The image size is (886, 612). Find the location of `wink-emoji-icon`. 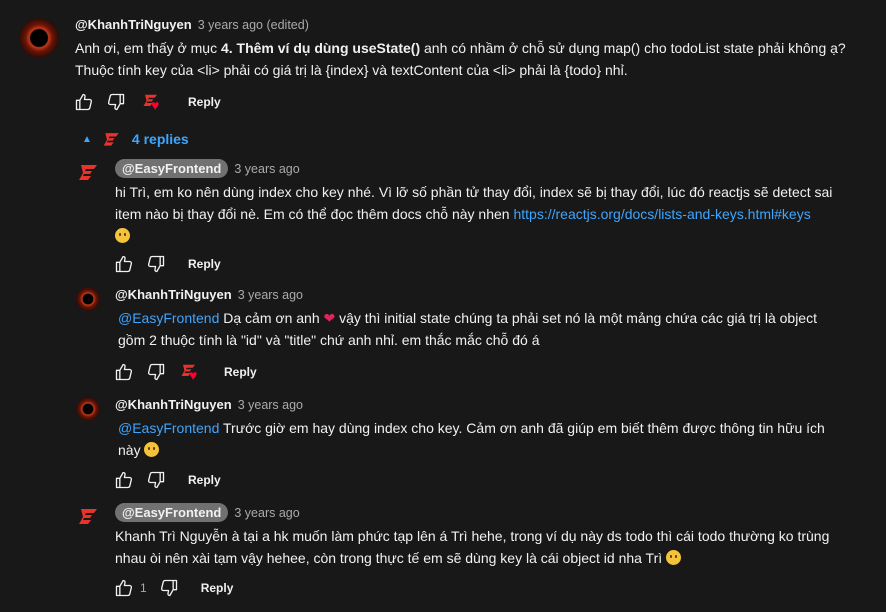

wink-emoji-icon is located at coordinates (674, 557).